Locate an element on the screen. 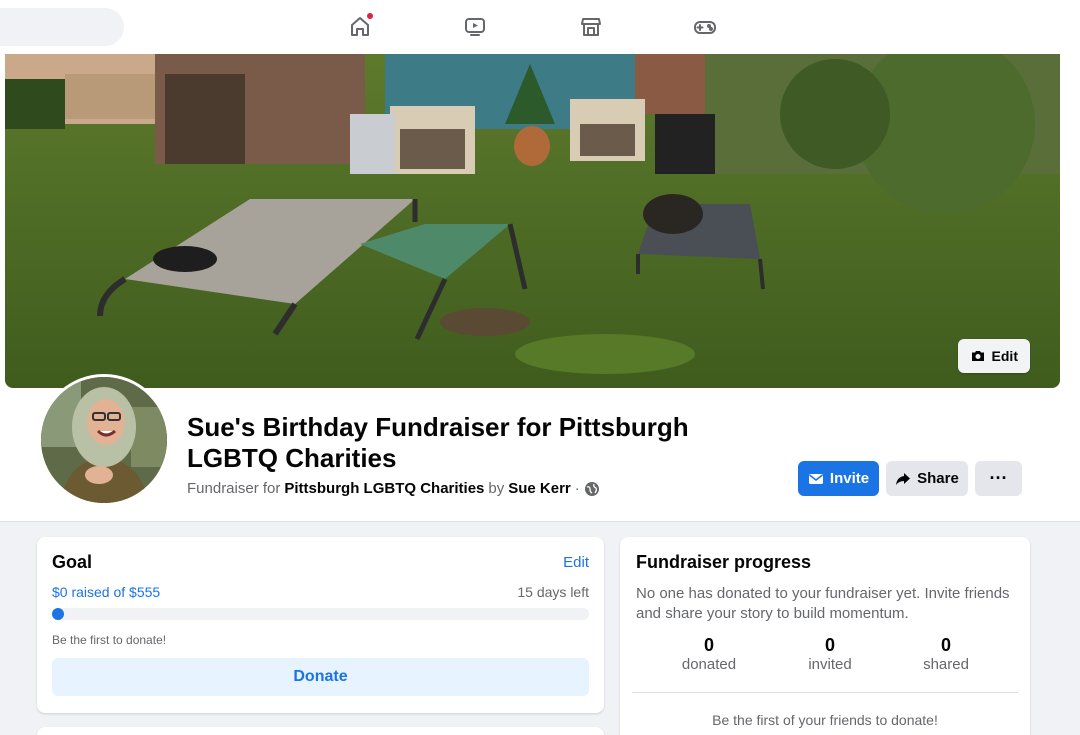 The height and width of the screenshot is (735, 1080). top-navigation-bar is located at coordinates (540, 27).